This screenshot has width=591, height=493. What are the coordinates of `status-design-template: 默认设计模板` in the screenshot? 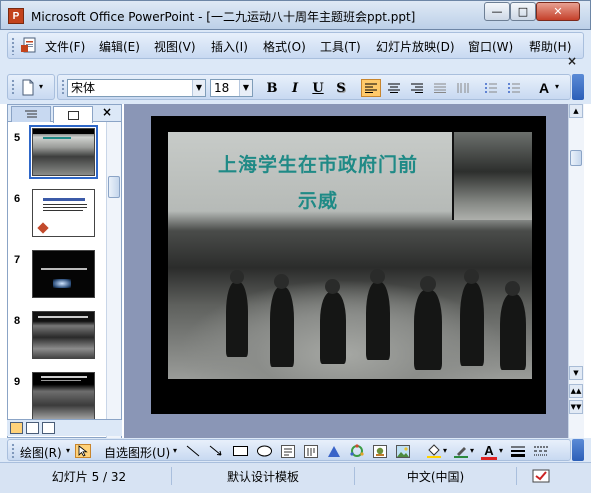 It's located at (263, 476).